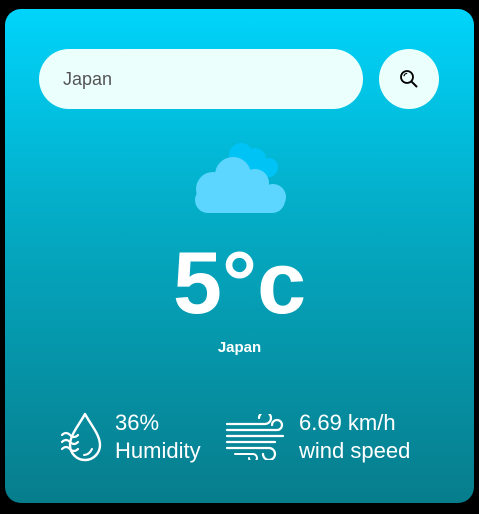 The height and width of the screenshot is (514, 479). Describe the element at coordinates (354, 437) in the screenshot. I see `wind-text: 6.69 km/h wind speed` at that location.